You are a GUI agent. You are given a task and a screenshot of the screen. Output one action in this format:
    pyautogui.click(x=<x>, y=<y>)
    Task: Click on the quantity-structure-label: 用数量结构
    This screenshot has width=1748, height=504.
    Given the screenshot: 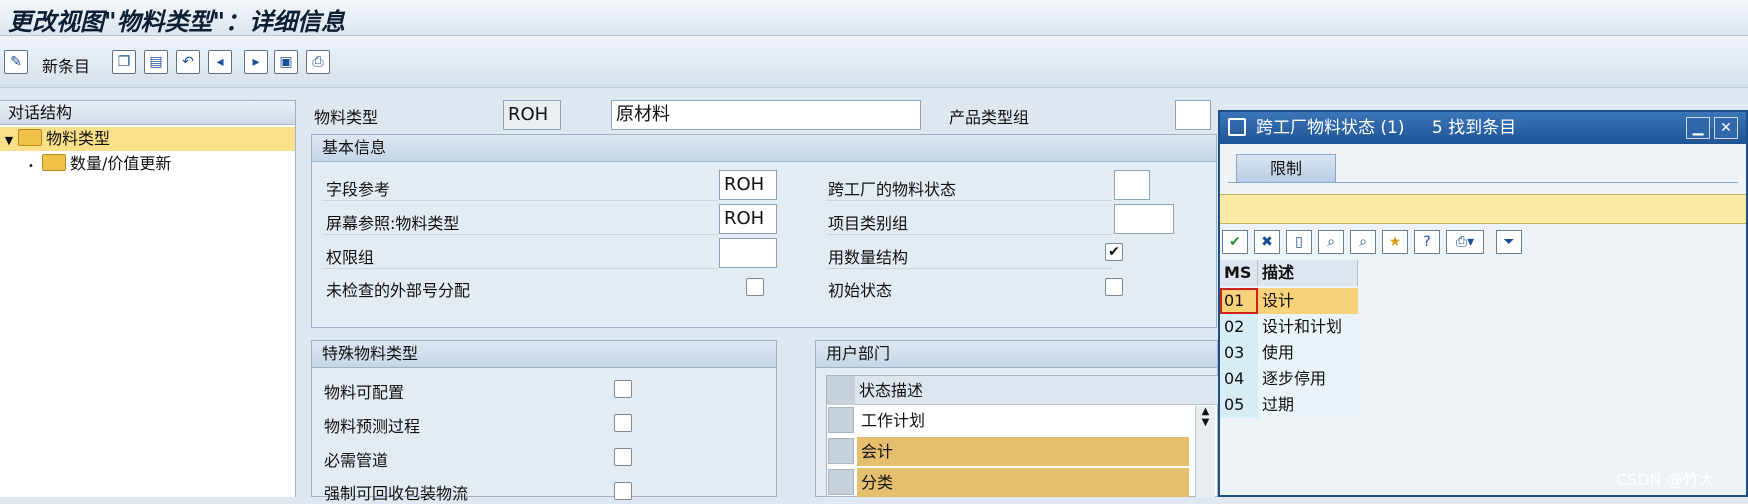 What is the action you would take?
    pyautogui.click(x=868, y=257)
    